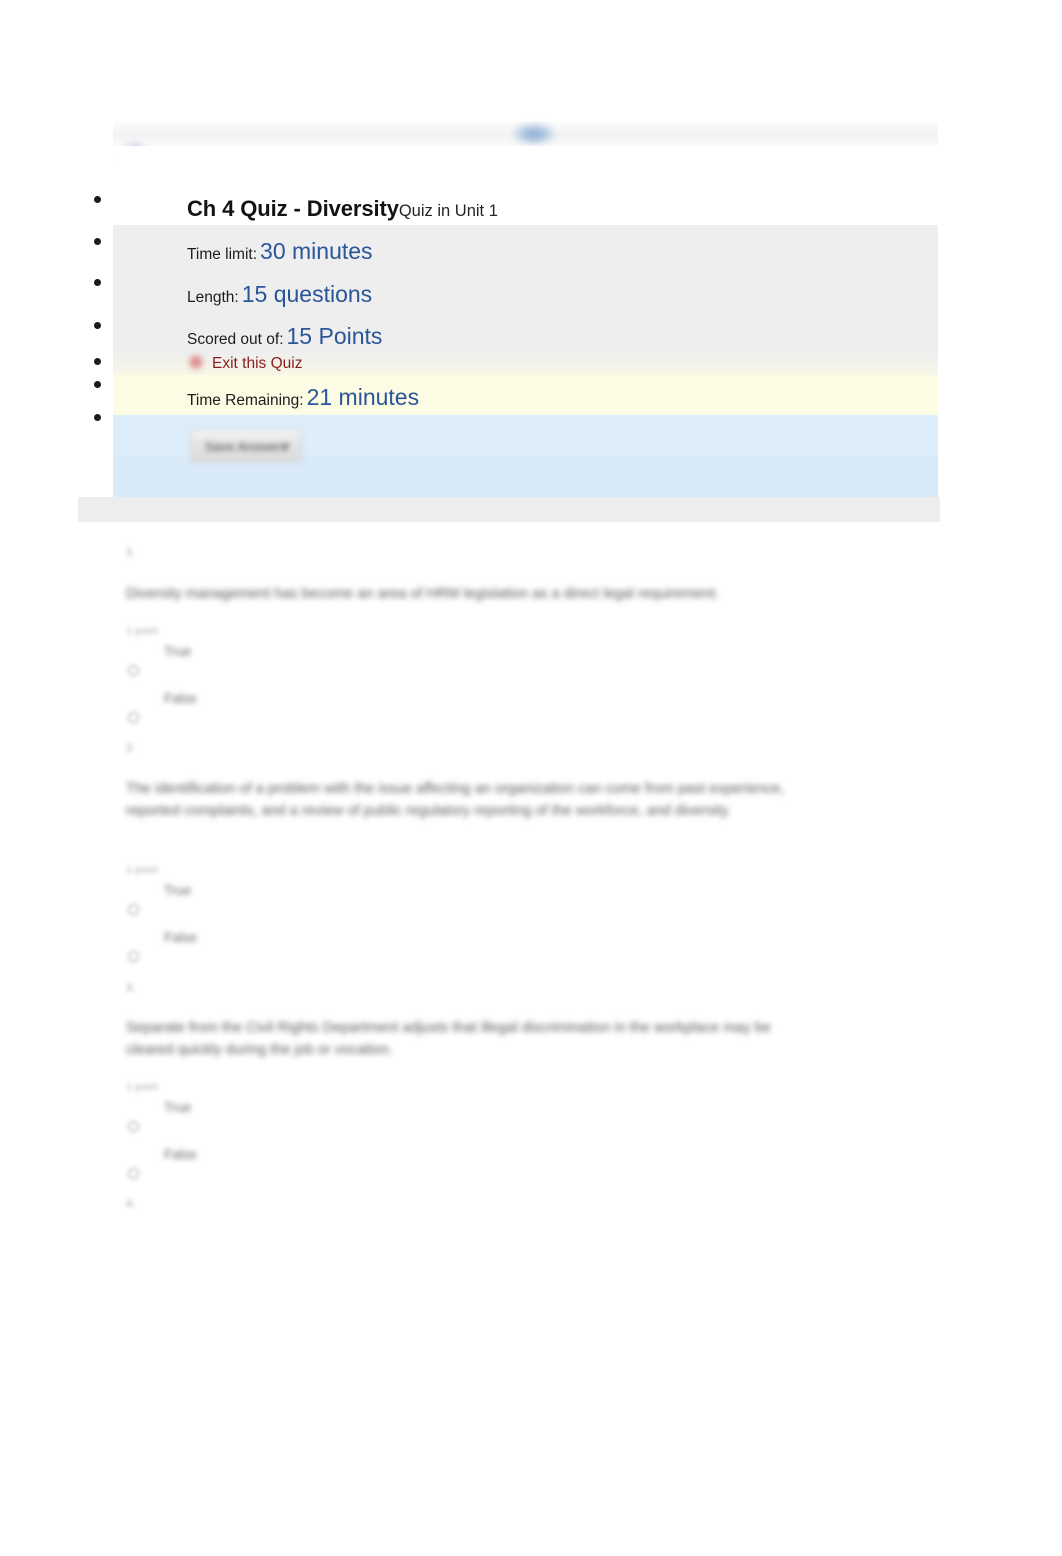 This screenshot has height=1556, width=1062. I want to click on exit-quiz-link: Exit this Quiz, so click(257, 364).